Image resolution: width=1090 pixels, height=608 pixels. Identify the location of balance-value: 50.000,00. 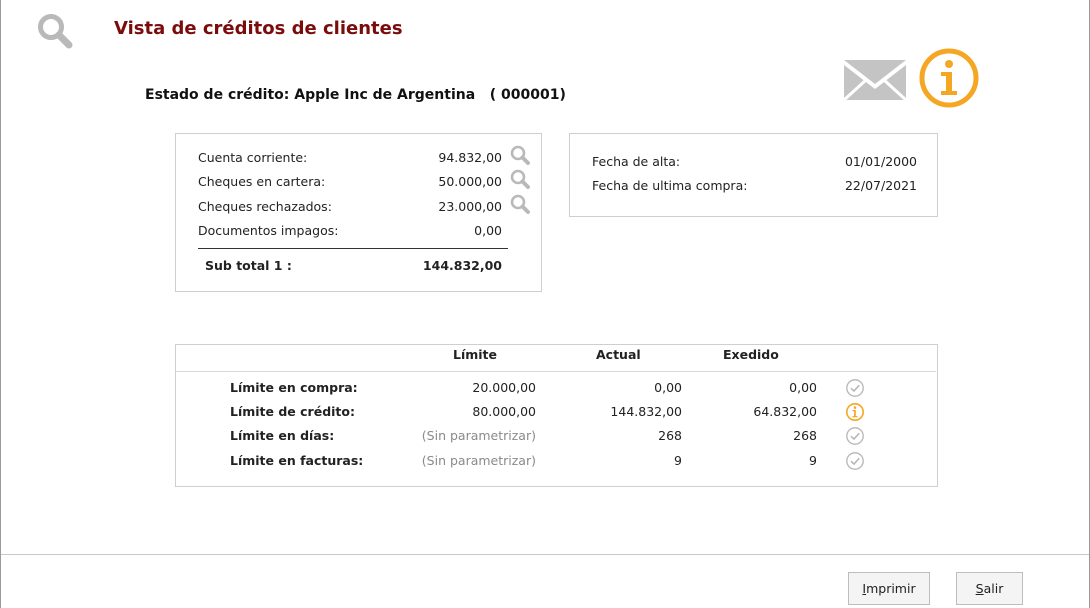
(470, 181).